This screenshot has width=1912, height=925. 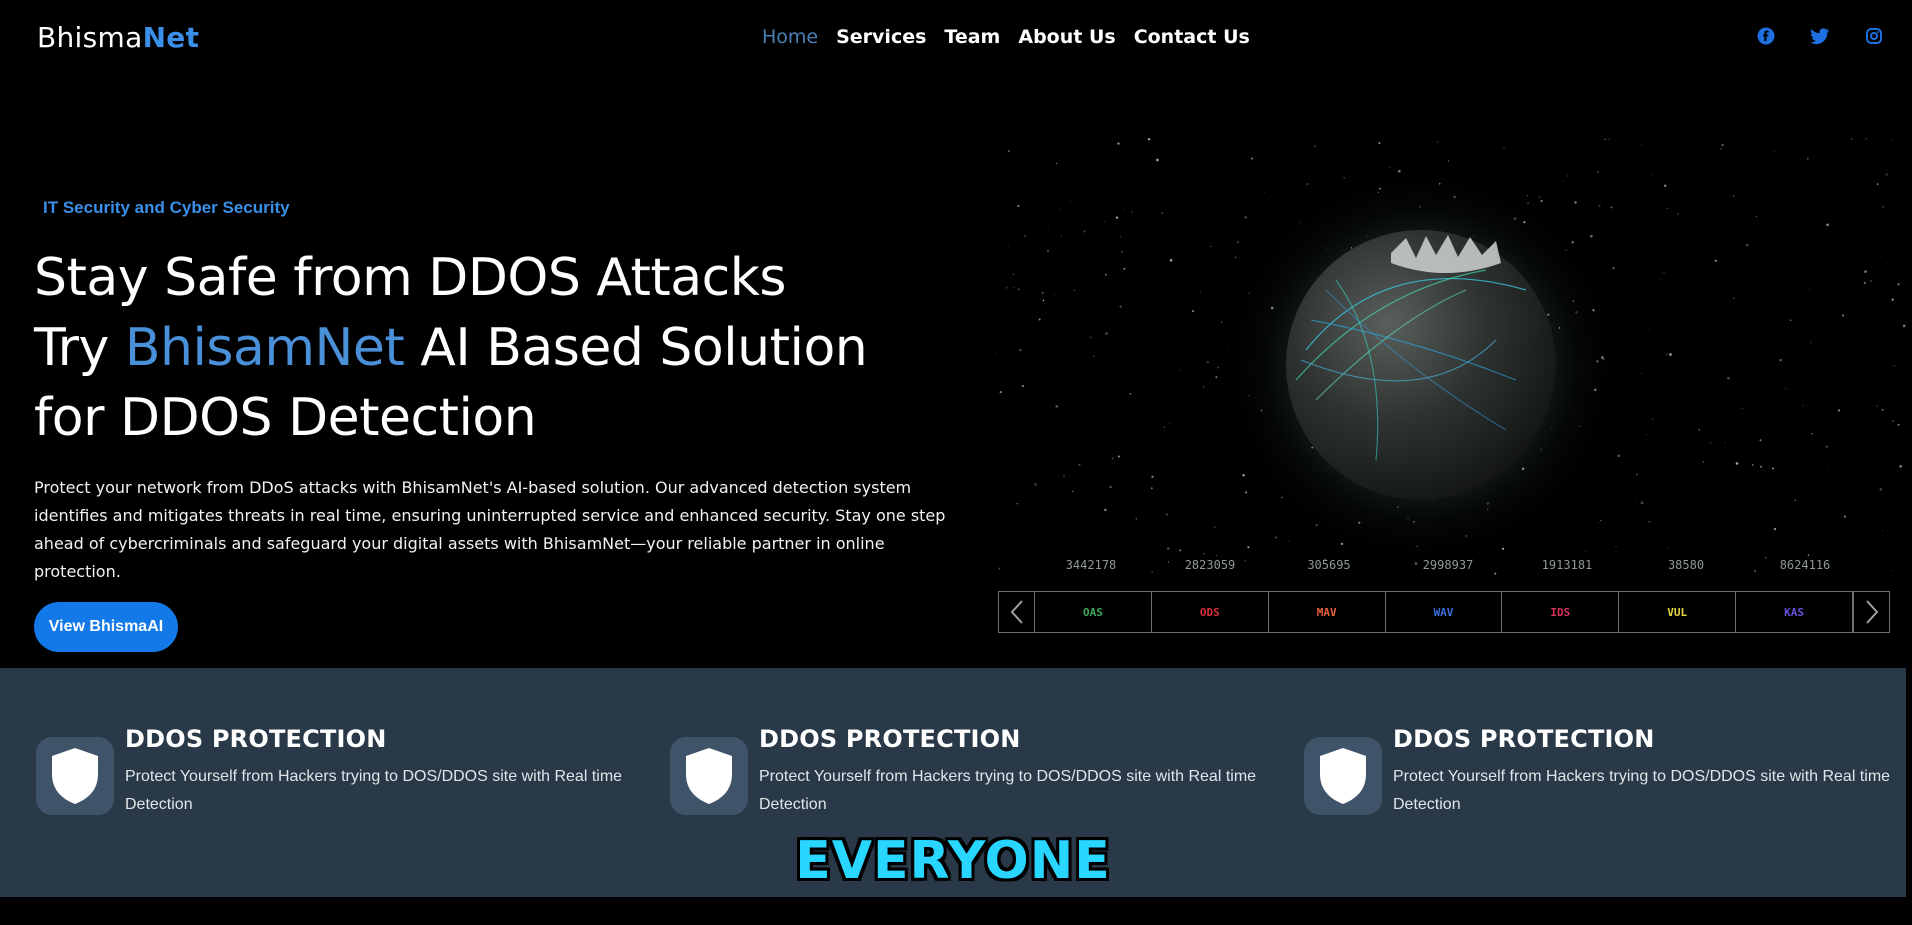 What do you see at coordinates (1874, 36) in the screenshot?
I see `instagram-icon` at bounding box center [1874, 36].